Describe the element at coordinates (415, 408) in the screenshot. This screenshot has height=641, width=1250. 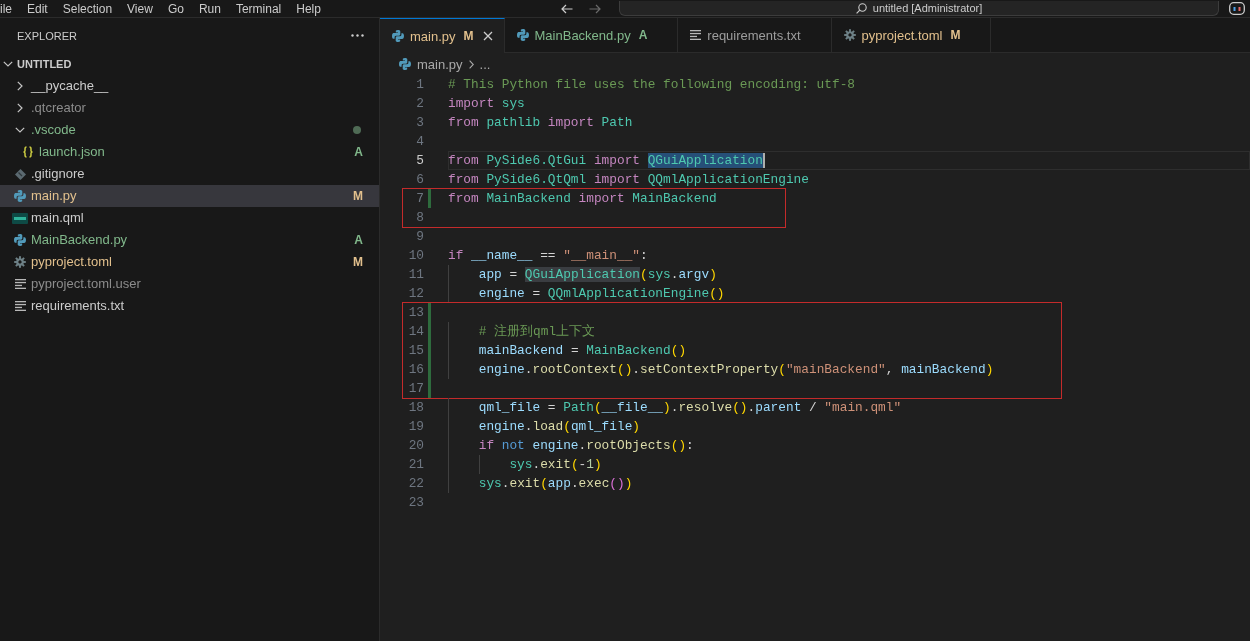
I see `line-number: 18` at that location.